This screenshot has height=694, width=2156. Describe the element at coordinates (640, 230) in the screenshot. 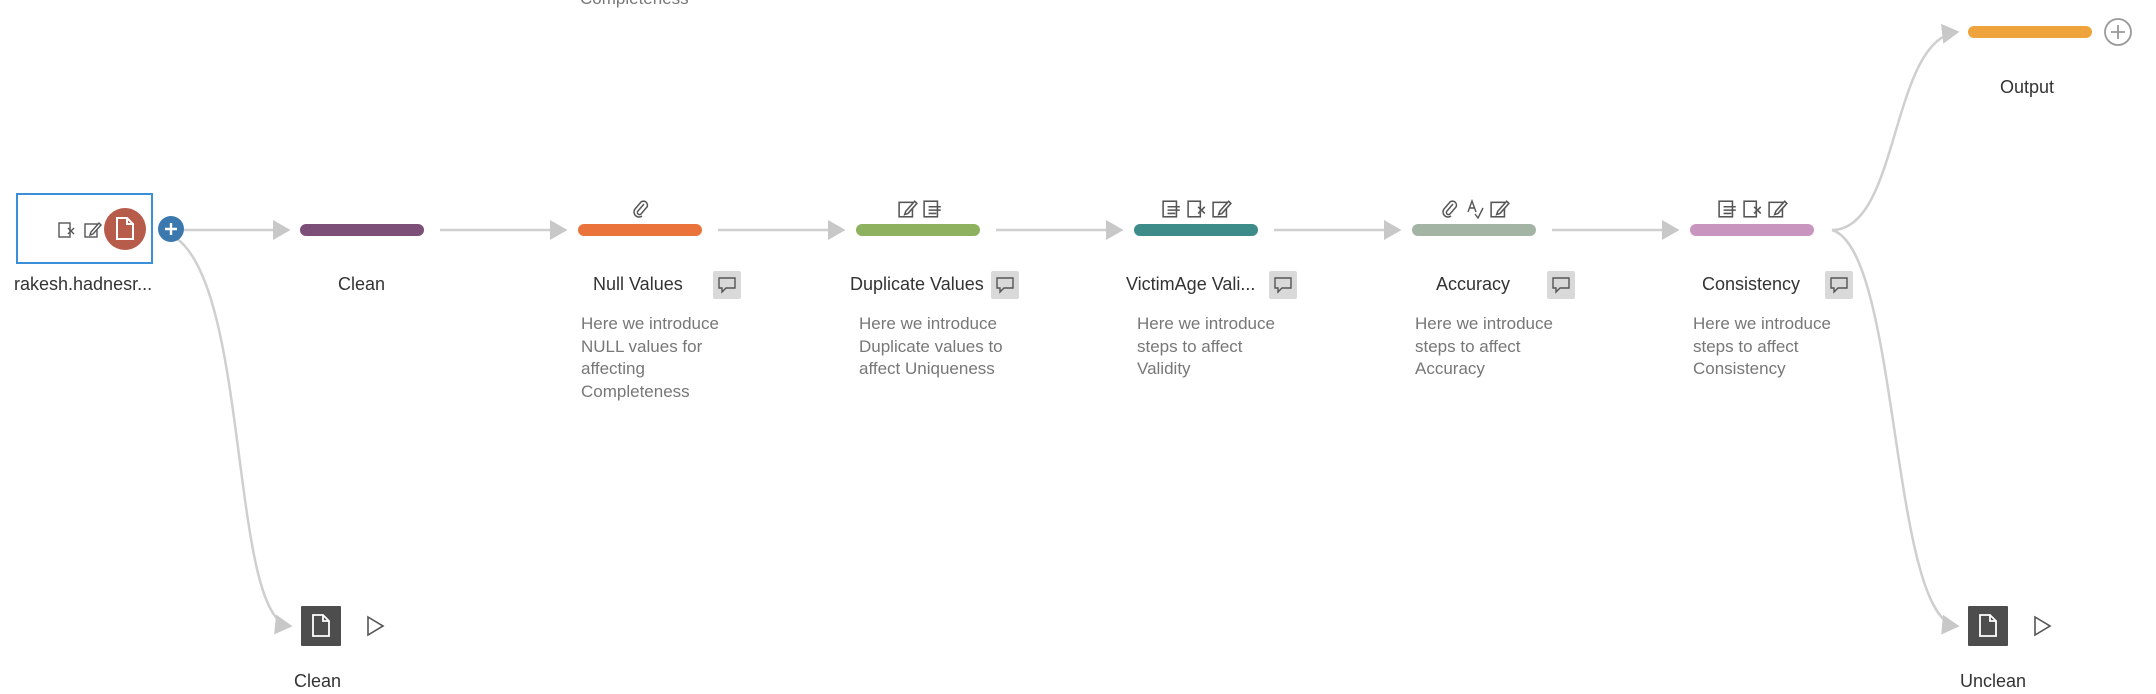

I see `step-null-values-bar` at that location.